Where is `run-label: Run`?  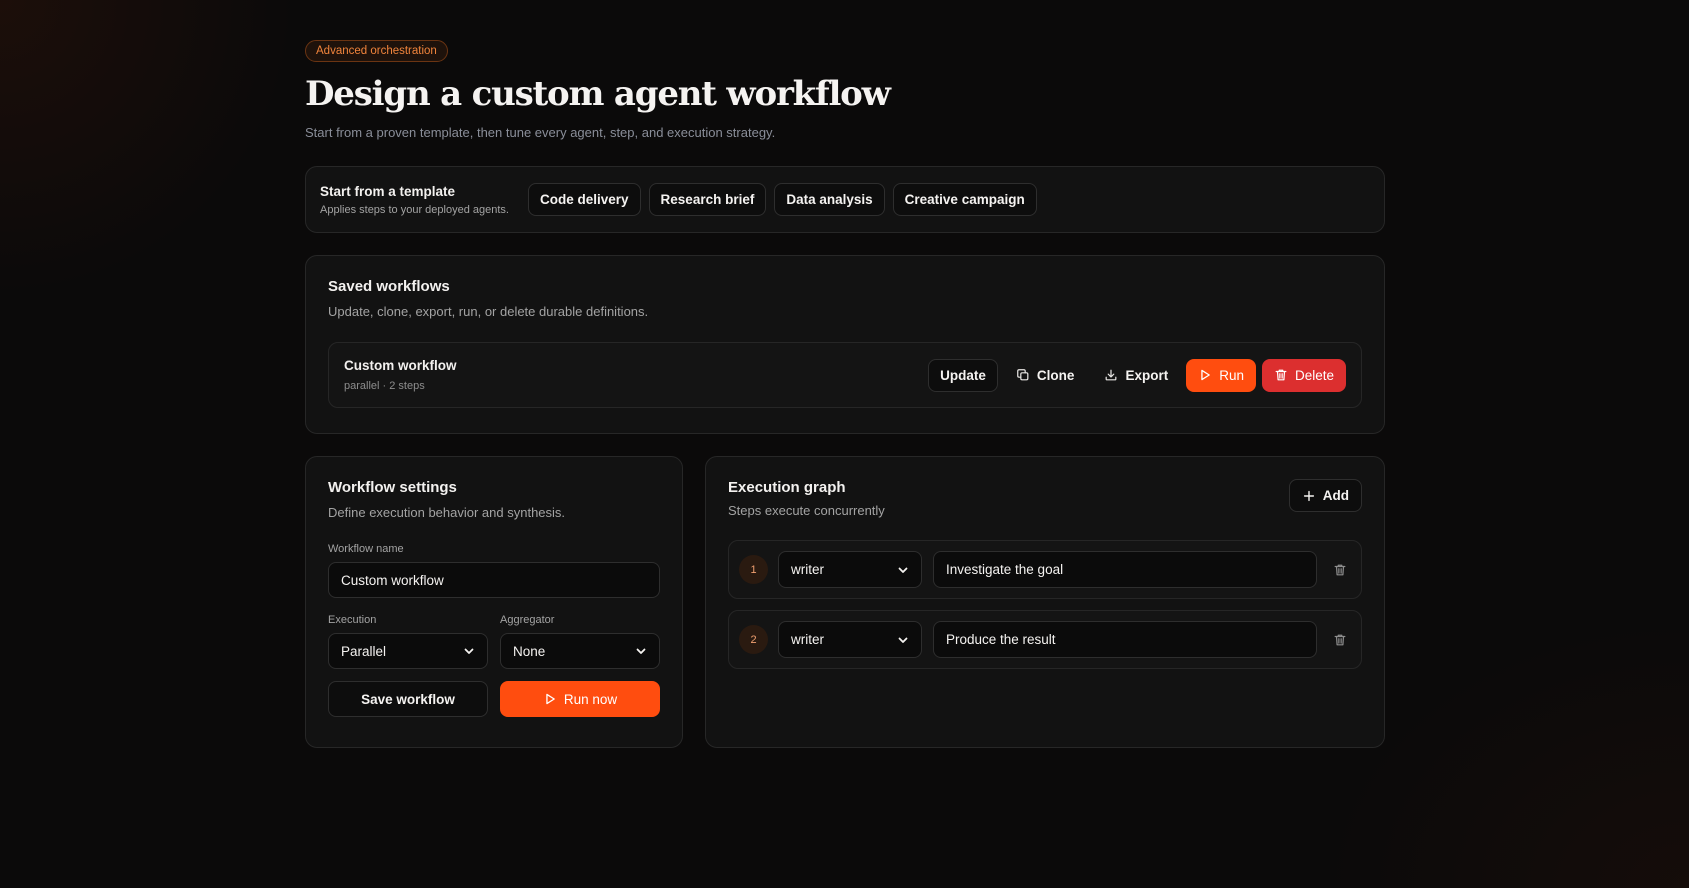 run-label: Run is located at coordinates (1231, 375).